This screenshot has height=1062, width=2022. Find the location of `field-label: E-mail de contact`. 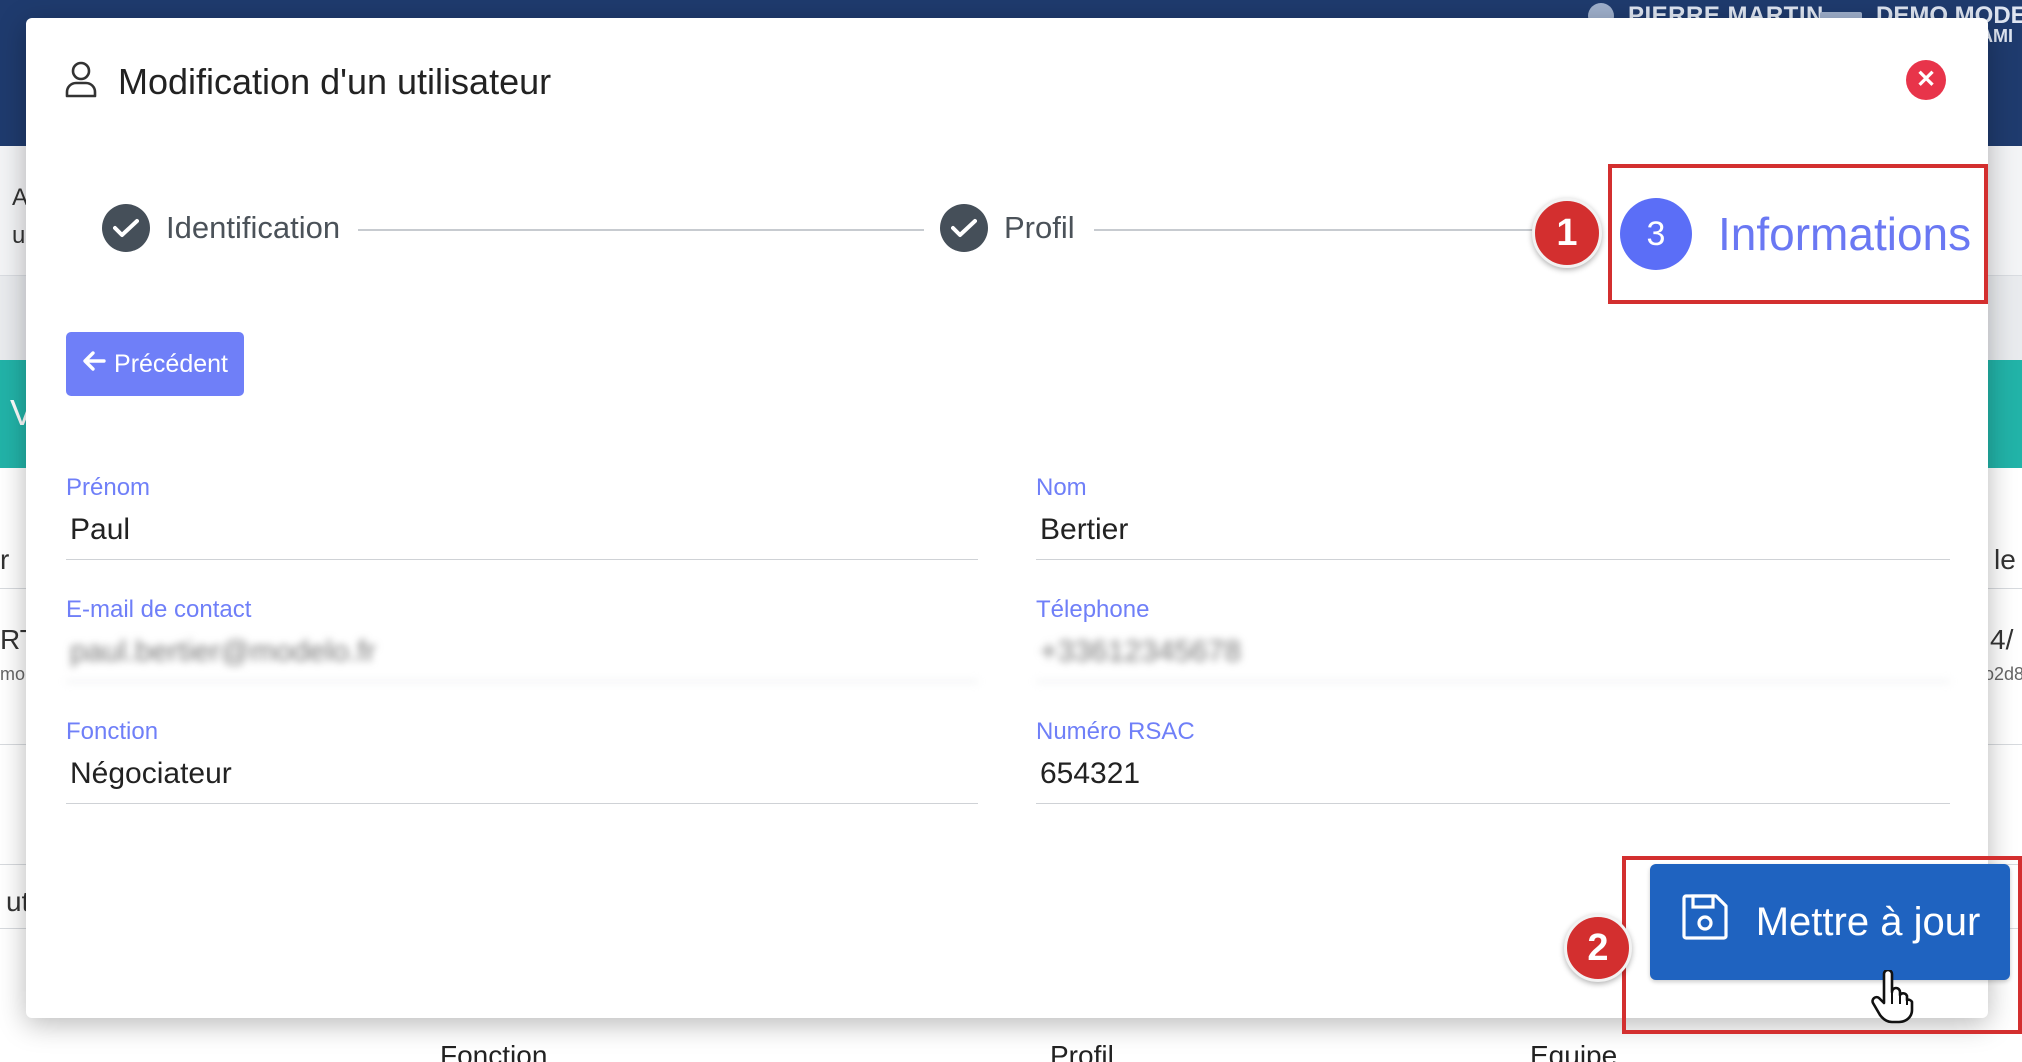

field-label: E-mail de contact is located at coordinates (159, 609).